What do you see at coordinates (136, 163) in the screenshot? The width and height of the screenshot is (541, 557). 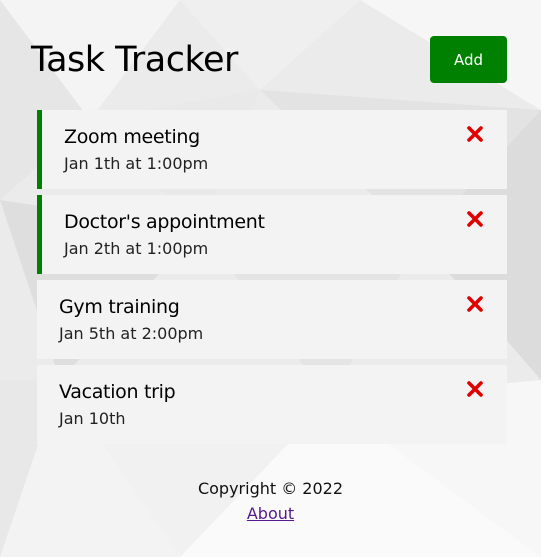 I see `task-date: Jan 1th at 1:00pm` at bounding box center [136, 163].